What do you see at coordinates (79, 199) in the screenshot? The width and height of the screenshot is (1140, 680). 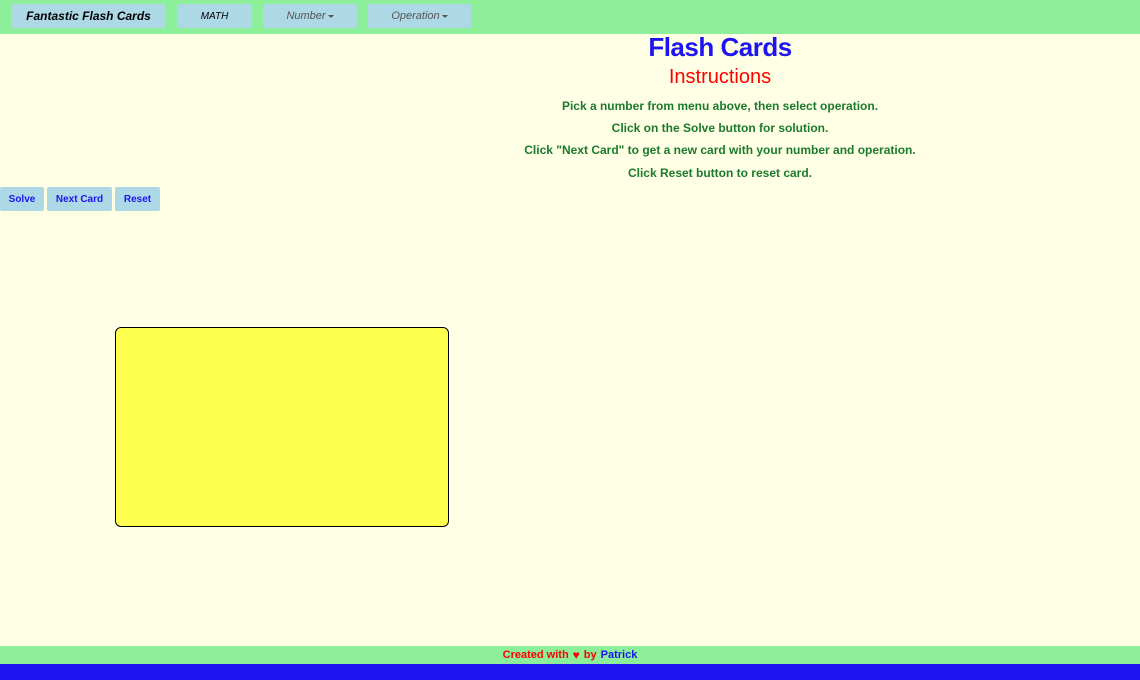 I see `next-card-button: Next Card` at bounding box center [79, 199].